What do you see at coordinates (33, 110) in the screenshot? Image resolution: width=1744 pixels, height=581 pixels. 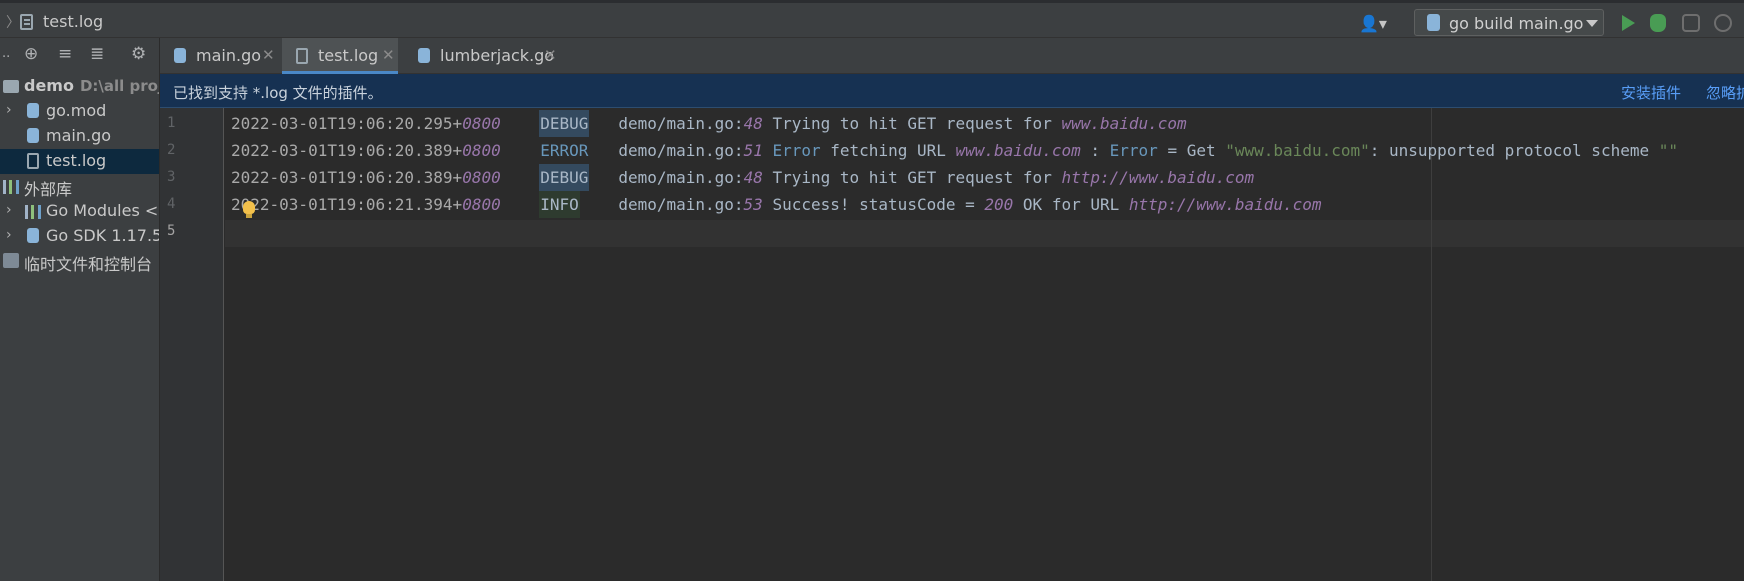 I see `gomod-file-icon` at bounding box center [33, 110].